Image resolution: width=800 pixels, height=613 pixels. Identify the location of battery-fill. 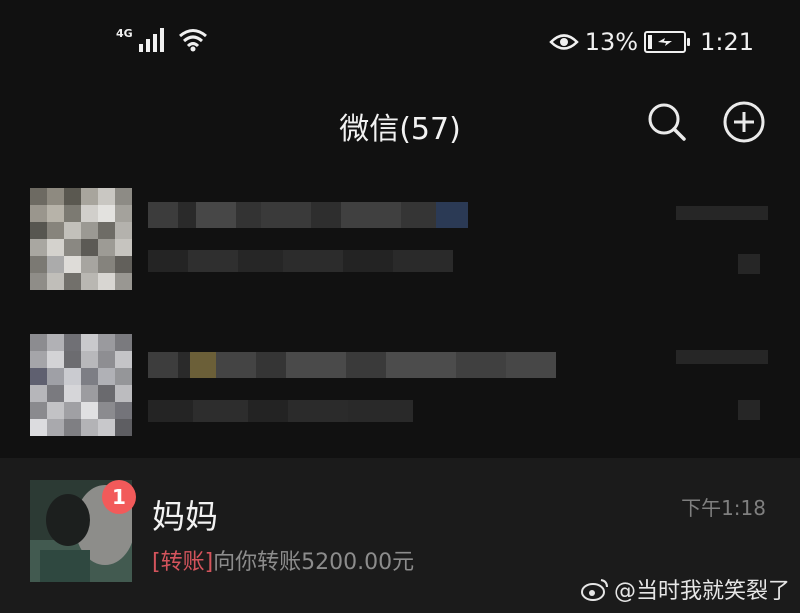
(650, 42).